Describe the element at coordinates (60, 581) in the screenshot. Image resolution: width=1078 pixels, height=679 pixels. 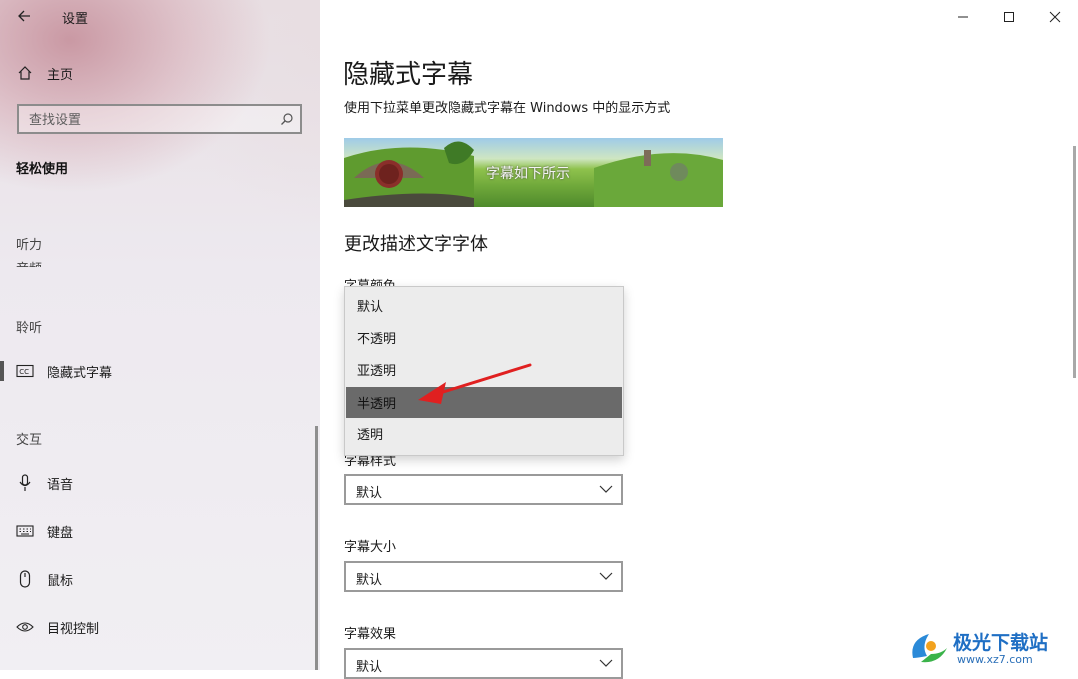
I see `sidebar-item-label: 鼠标` at that location.